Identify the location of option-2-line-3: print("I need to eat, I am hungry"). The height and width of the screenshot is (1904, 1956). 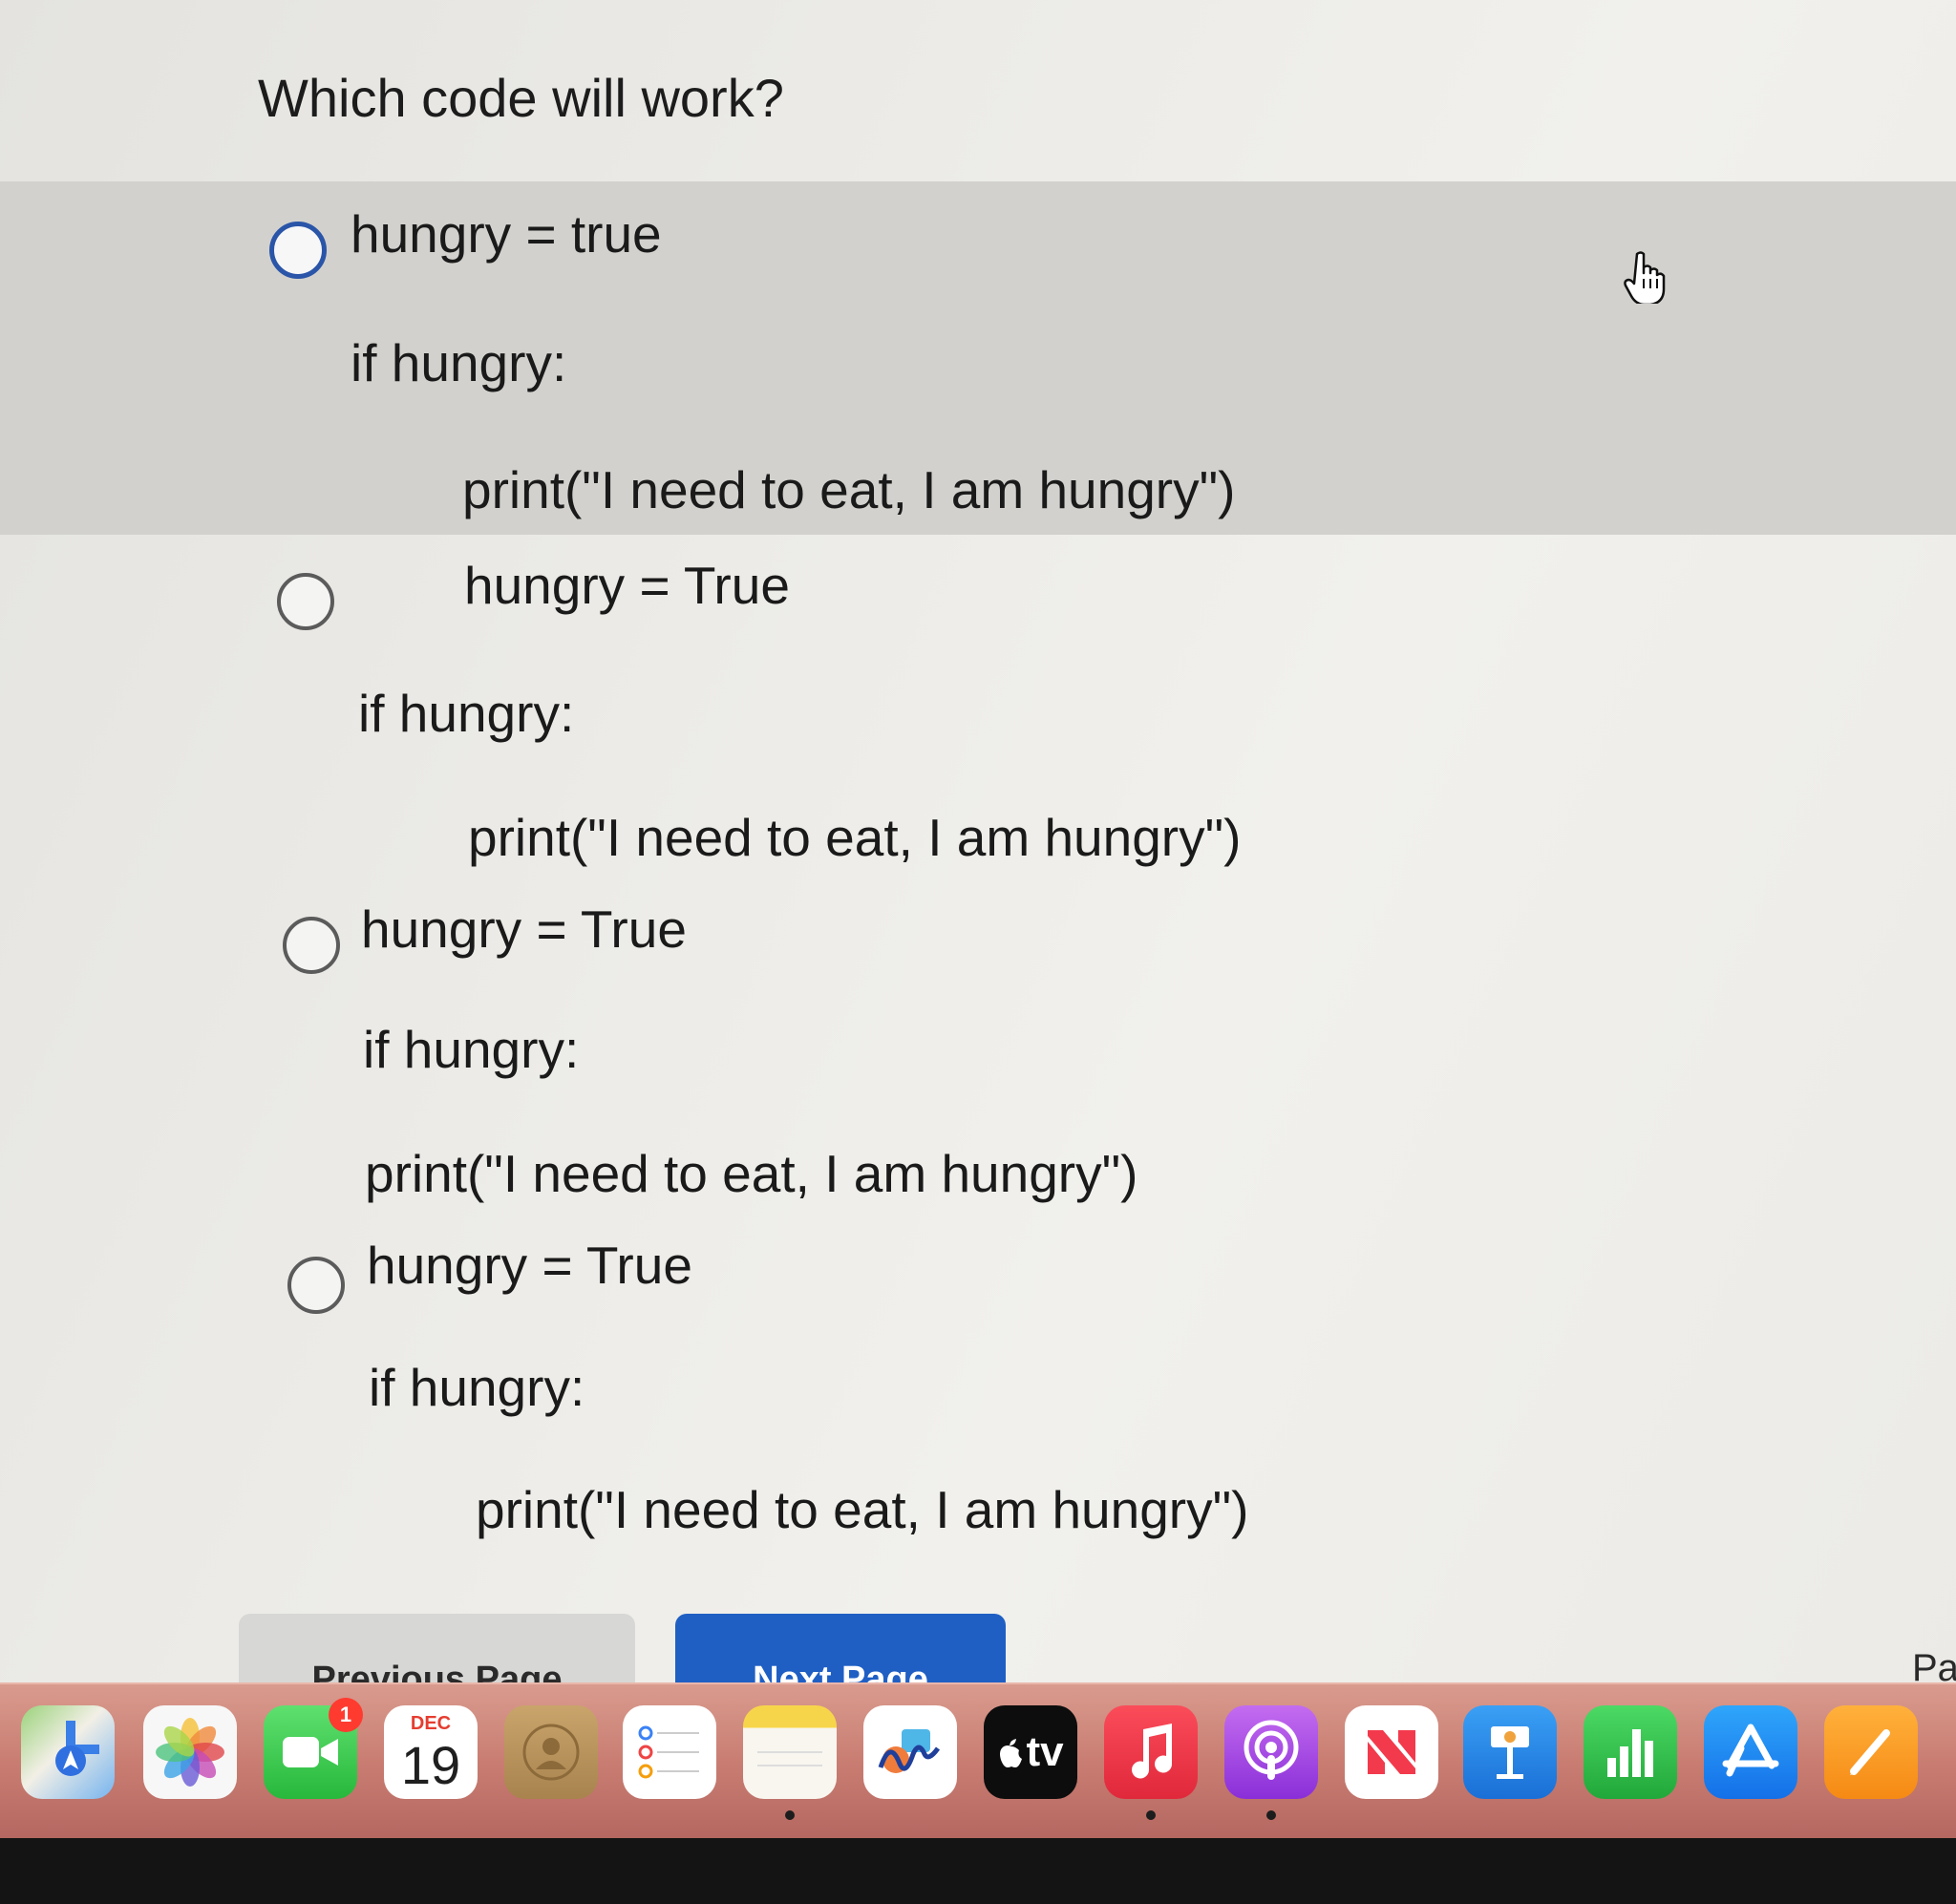
(855, 838).